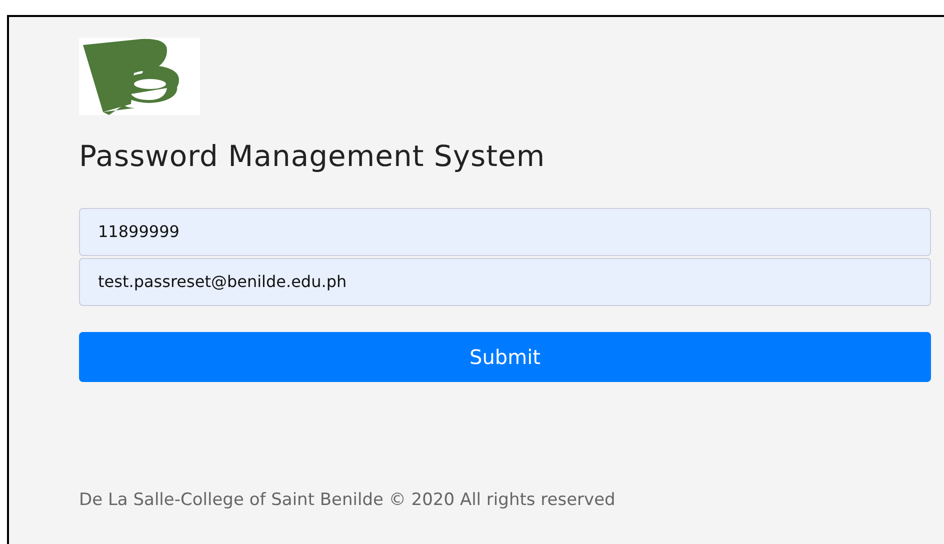  What do you see at coordinates (347, 500) in the screenshot?
I see `footer-text: De La Salle-College of Saint Benilde © 2020 All rights reserved` at bounding box center [347, 500].